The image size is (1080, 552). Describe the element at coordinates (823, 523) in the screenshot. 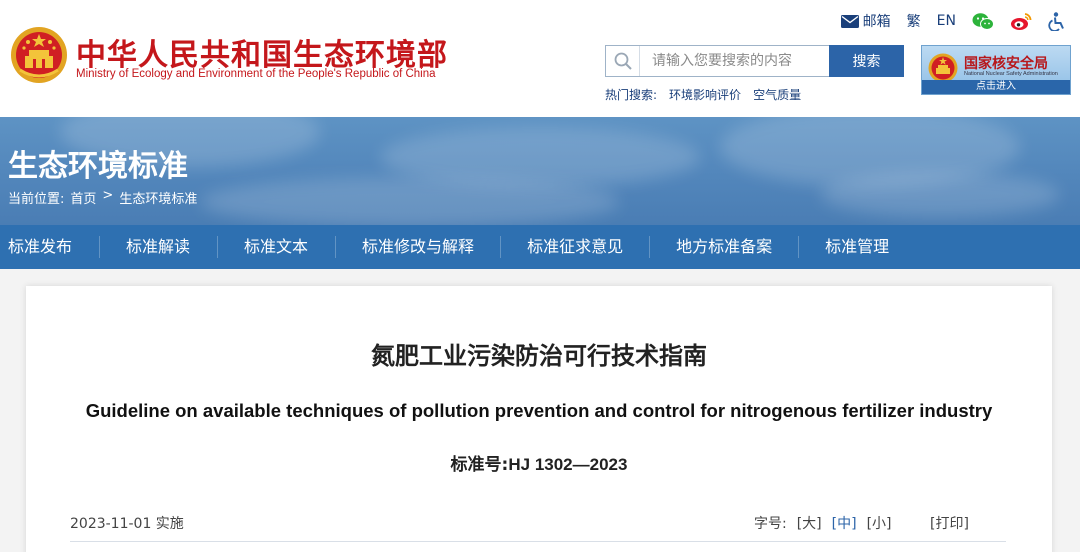

I see `font-size-controls: 字号: [大] [中] [小]` at that location.